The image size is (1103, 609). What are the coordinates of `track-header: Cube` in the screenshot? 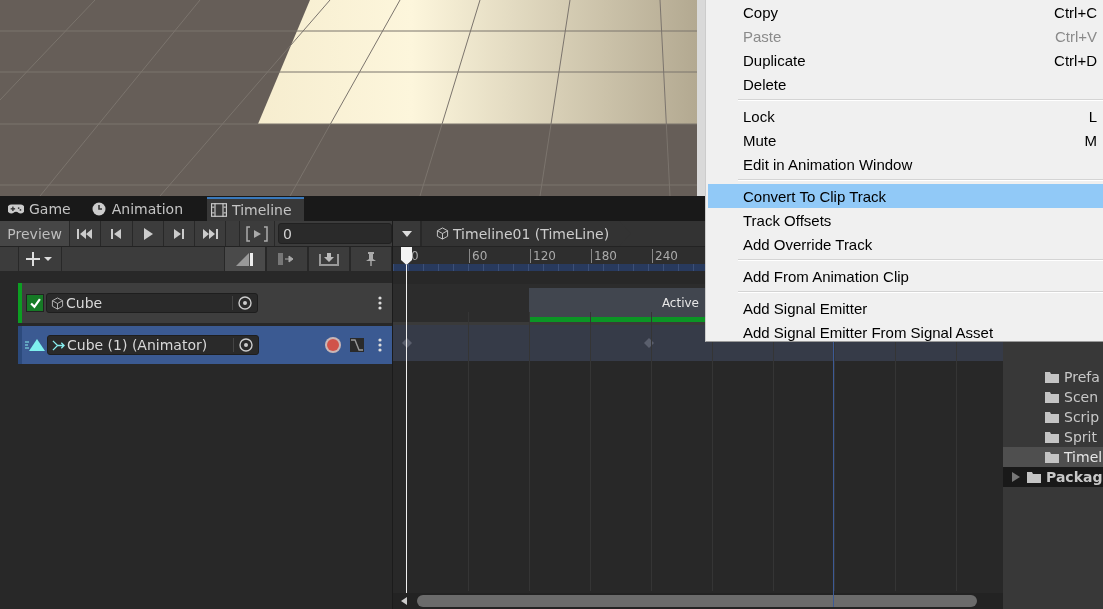 It's located at (205, 303).